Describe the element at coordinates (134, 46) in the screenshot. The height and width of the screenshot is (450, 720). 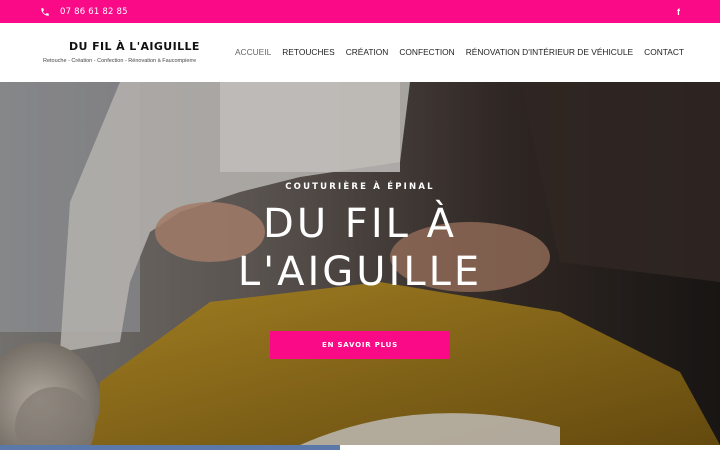
I see `site-logo-title: DU FIL À L'AIGUILLE` at that location.